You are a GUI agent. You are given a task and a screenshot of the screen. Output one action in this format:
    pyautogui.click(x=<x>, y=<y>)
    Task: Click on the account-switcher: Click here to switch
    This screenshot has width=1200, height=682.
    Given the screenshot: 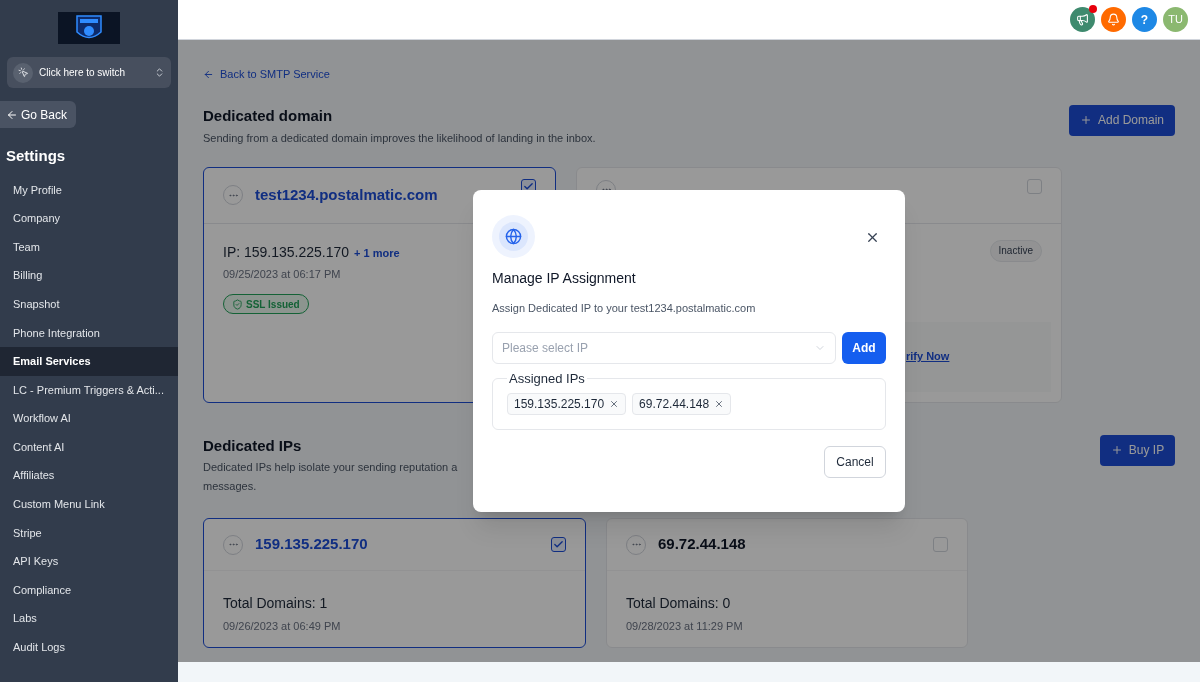 What is the action you would take?
    pyautogui.click(x=89, y=72)
    